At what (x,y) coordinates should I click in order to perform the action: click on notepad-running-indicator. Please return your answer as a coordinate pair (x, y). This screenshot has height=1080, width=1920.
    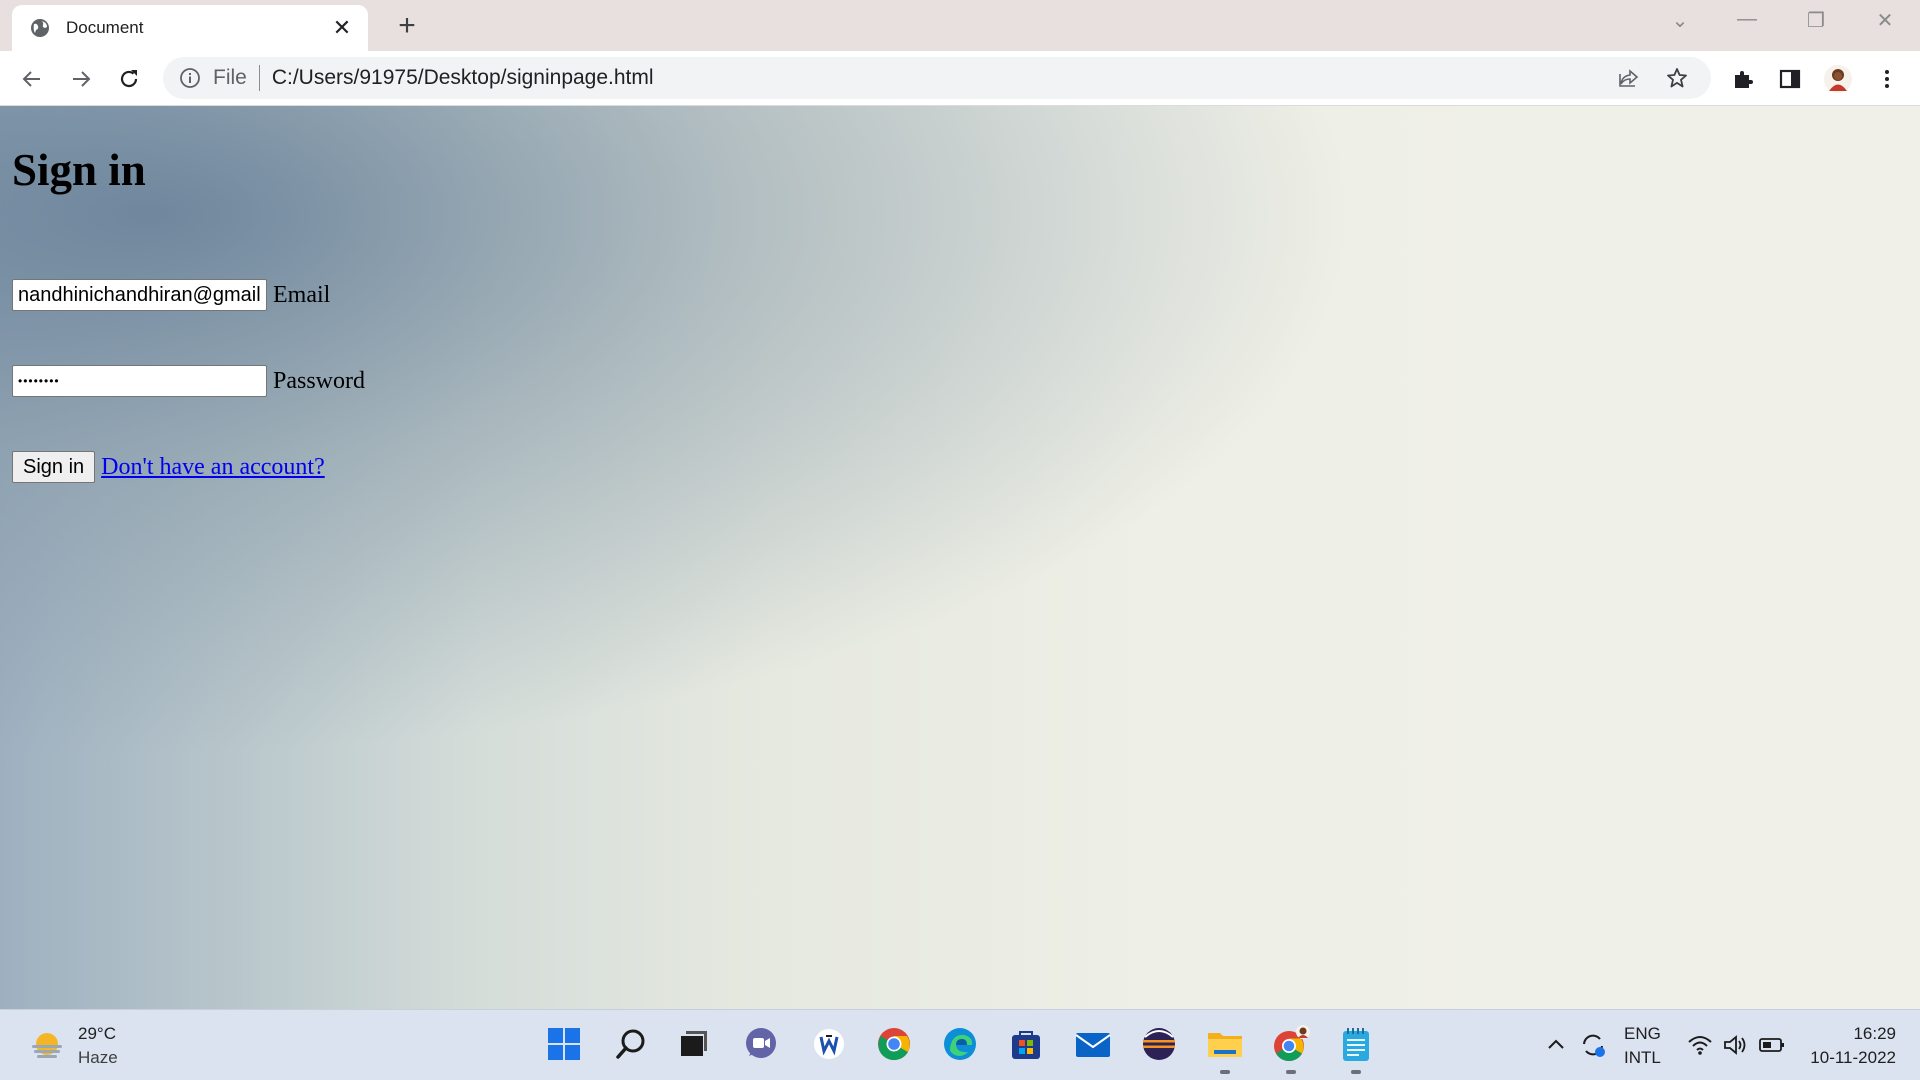
    Looking at the image, I should click on (1356, 1072).